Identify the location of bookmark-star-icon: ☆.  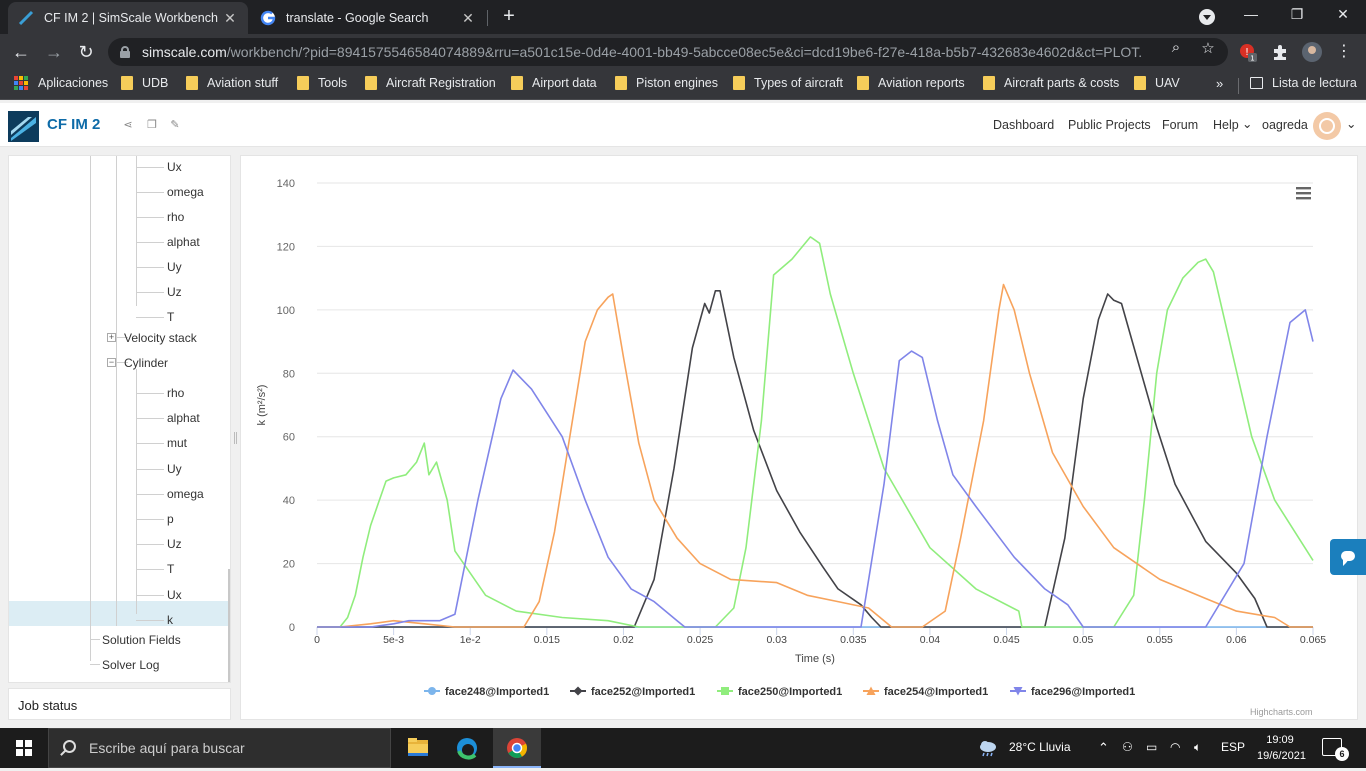
(1208, 48).